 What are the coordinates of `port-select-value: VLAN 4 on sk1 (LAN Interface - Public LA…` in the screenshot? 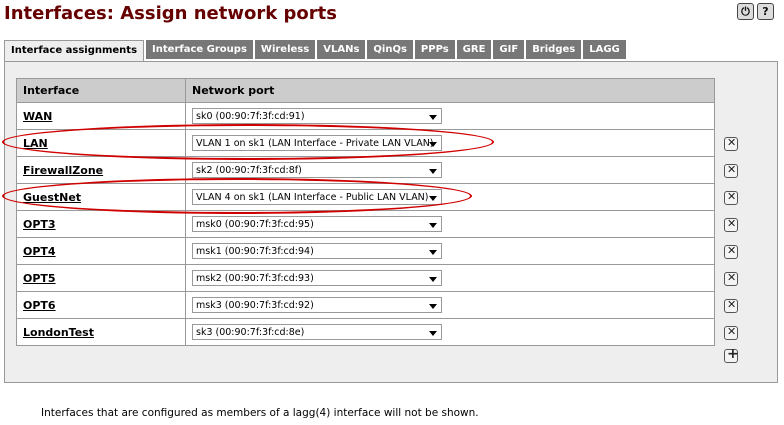 It's located at (312, 197).